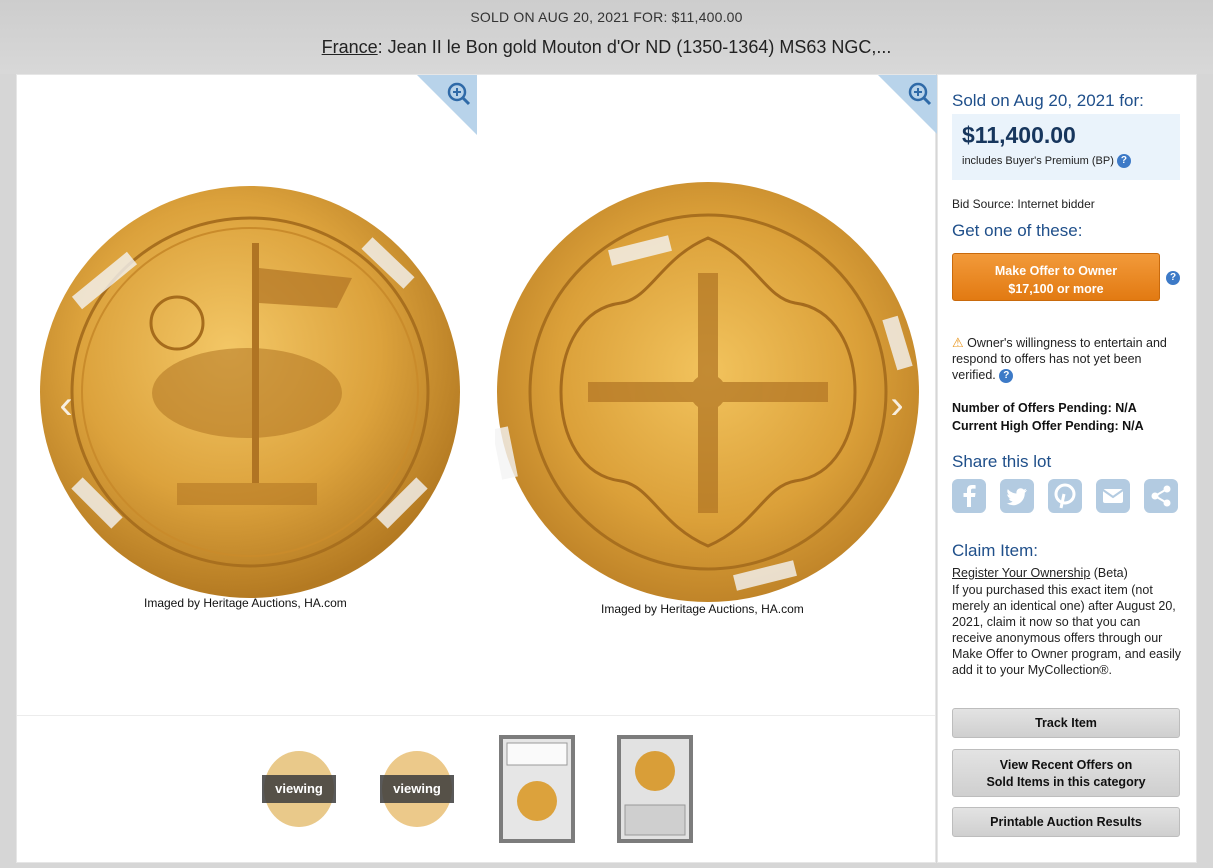 The height and width of the screenshot is (868, 1213). Describe the element at coordinates (1066, 822) in the screenshot. I see `printable-results-button: Printable Auction Results` at that location.